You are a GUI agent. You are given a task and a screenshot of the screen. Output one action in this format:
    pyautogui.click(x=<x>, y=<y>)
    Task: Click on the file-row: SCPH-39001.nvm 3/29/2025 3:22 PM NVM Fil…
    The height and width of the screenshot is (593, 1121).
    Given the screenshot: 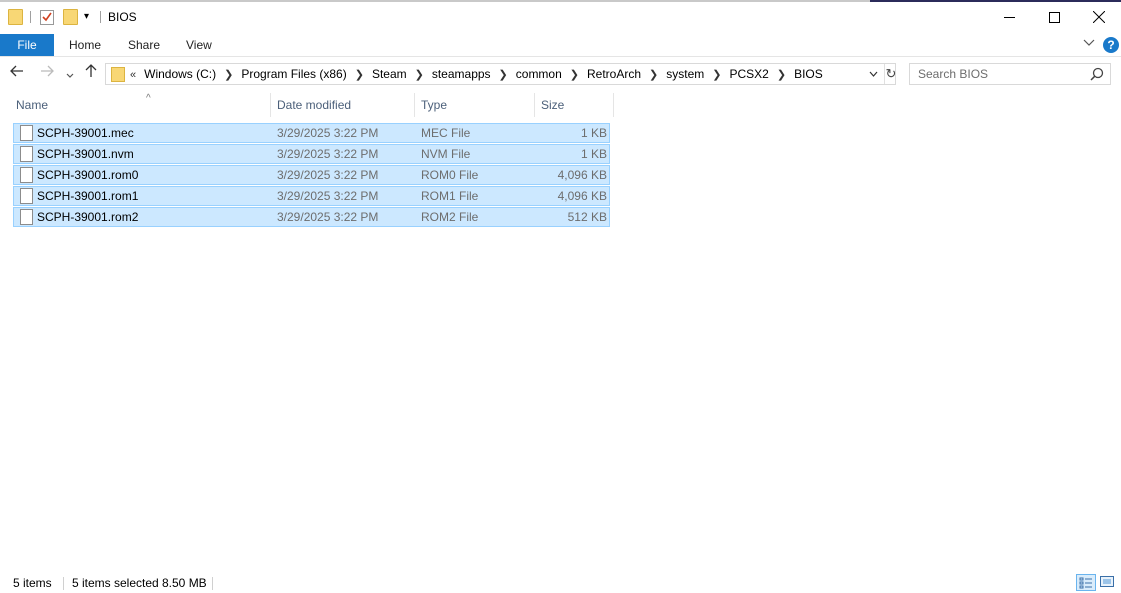 What is the action you would take?
    pyautogui.click(x=311, y=154)
    